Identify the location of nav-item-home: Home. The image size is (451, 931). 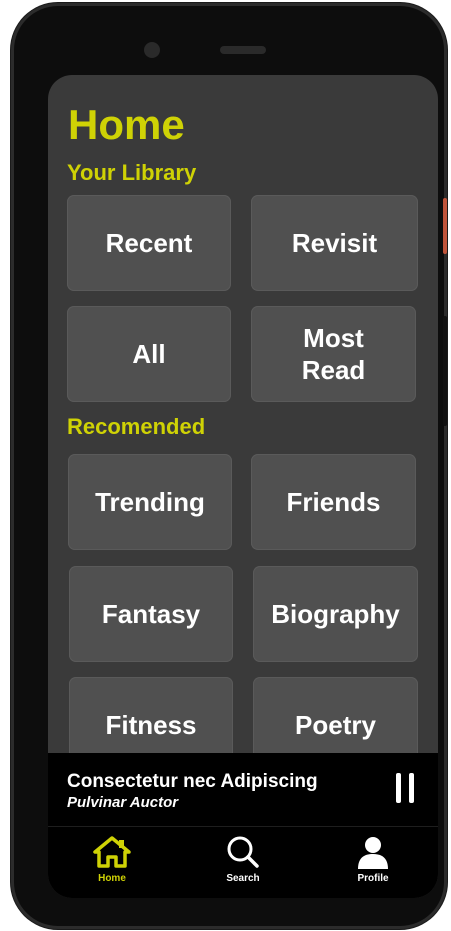
(112, 865).